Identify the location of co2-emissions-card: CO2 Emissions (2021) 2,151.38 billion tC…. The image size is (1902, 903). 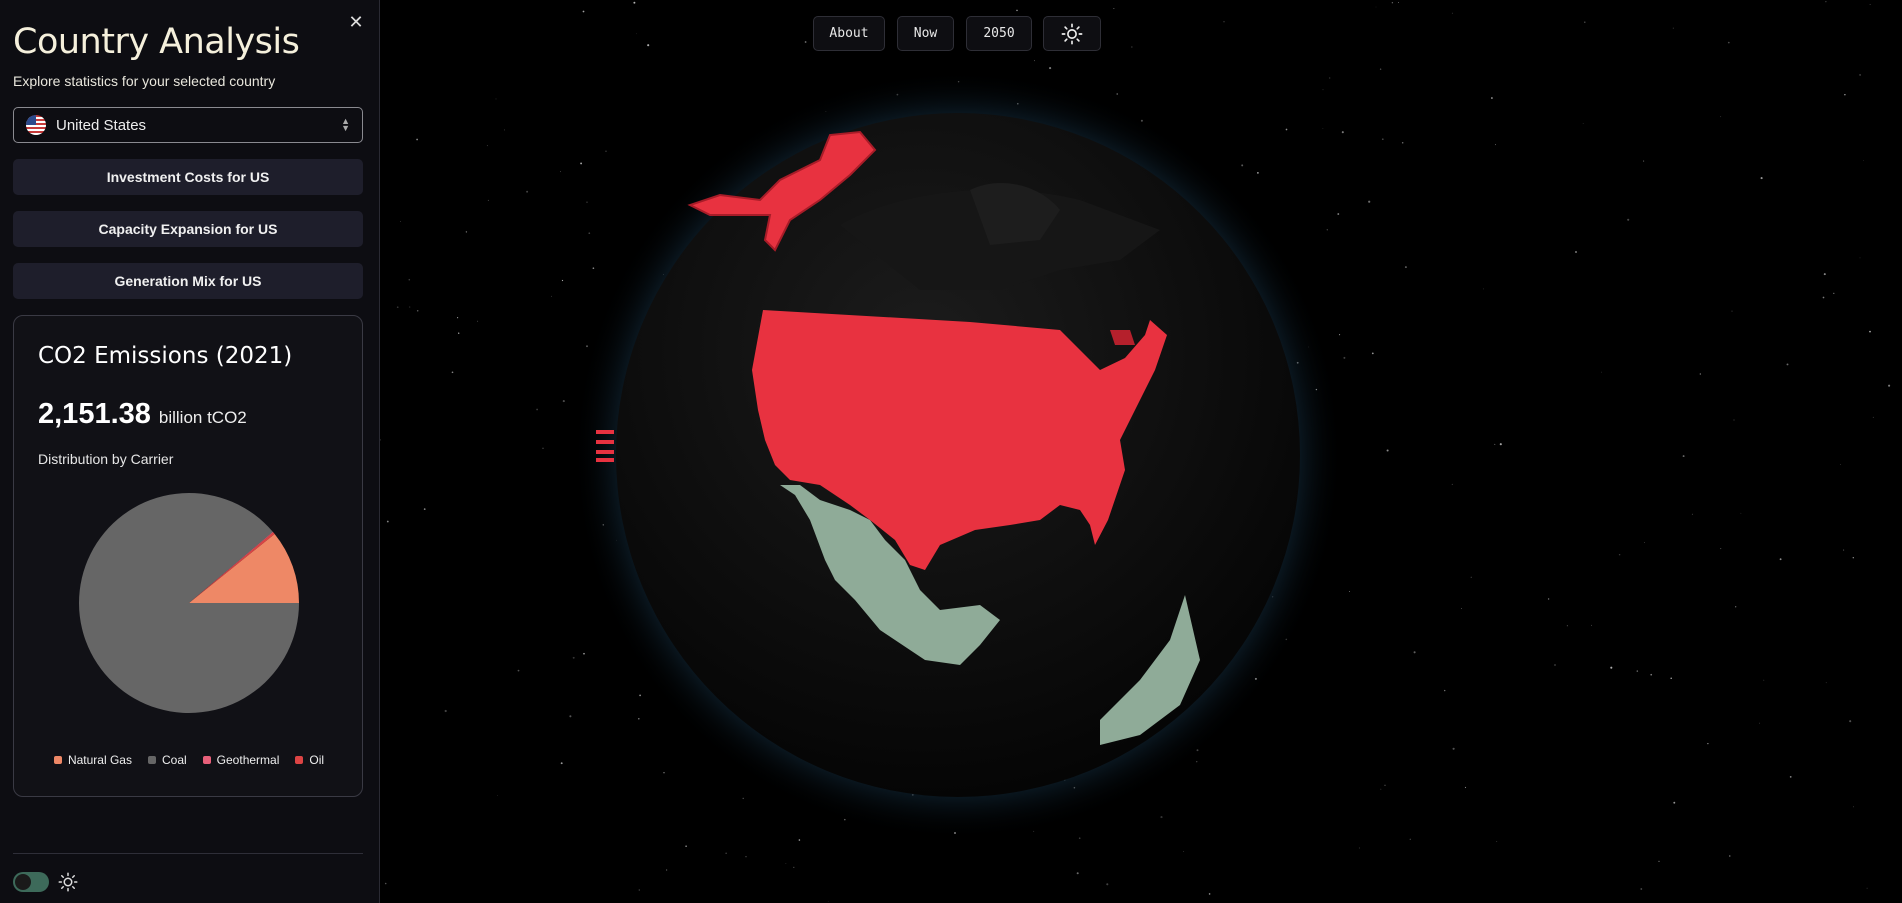
(188, 556).